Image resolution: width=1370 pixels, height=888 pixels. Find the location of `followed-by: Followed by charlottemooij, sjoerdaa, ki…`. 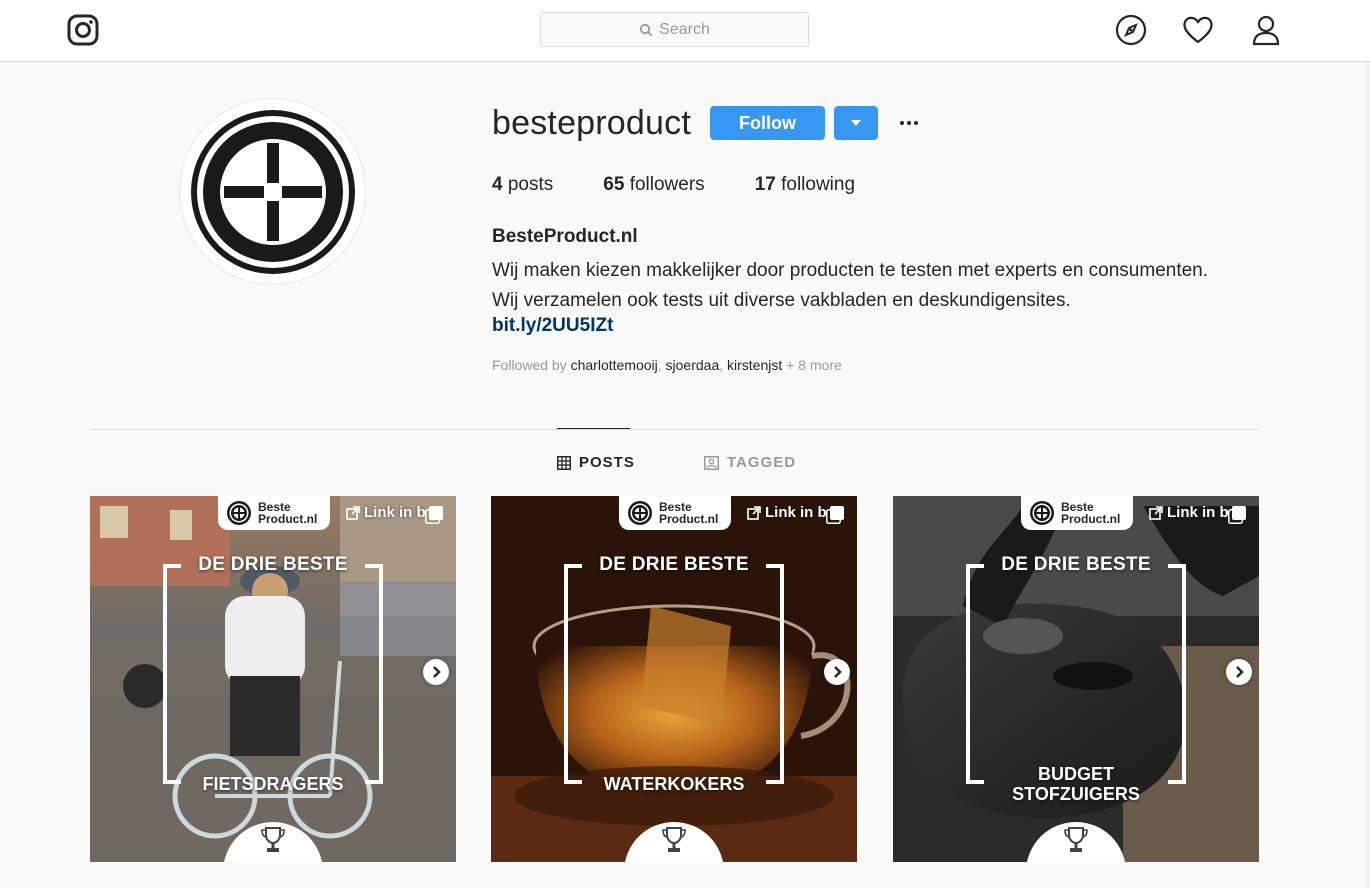

followed-by: Followed by charlottemooij, sjoerdaa, ki… is located at coordinates (667, 365).